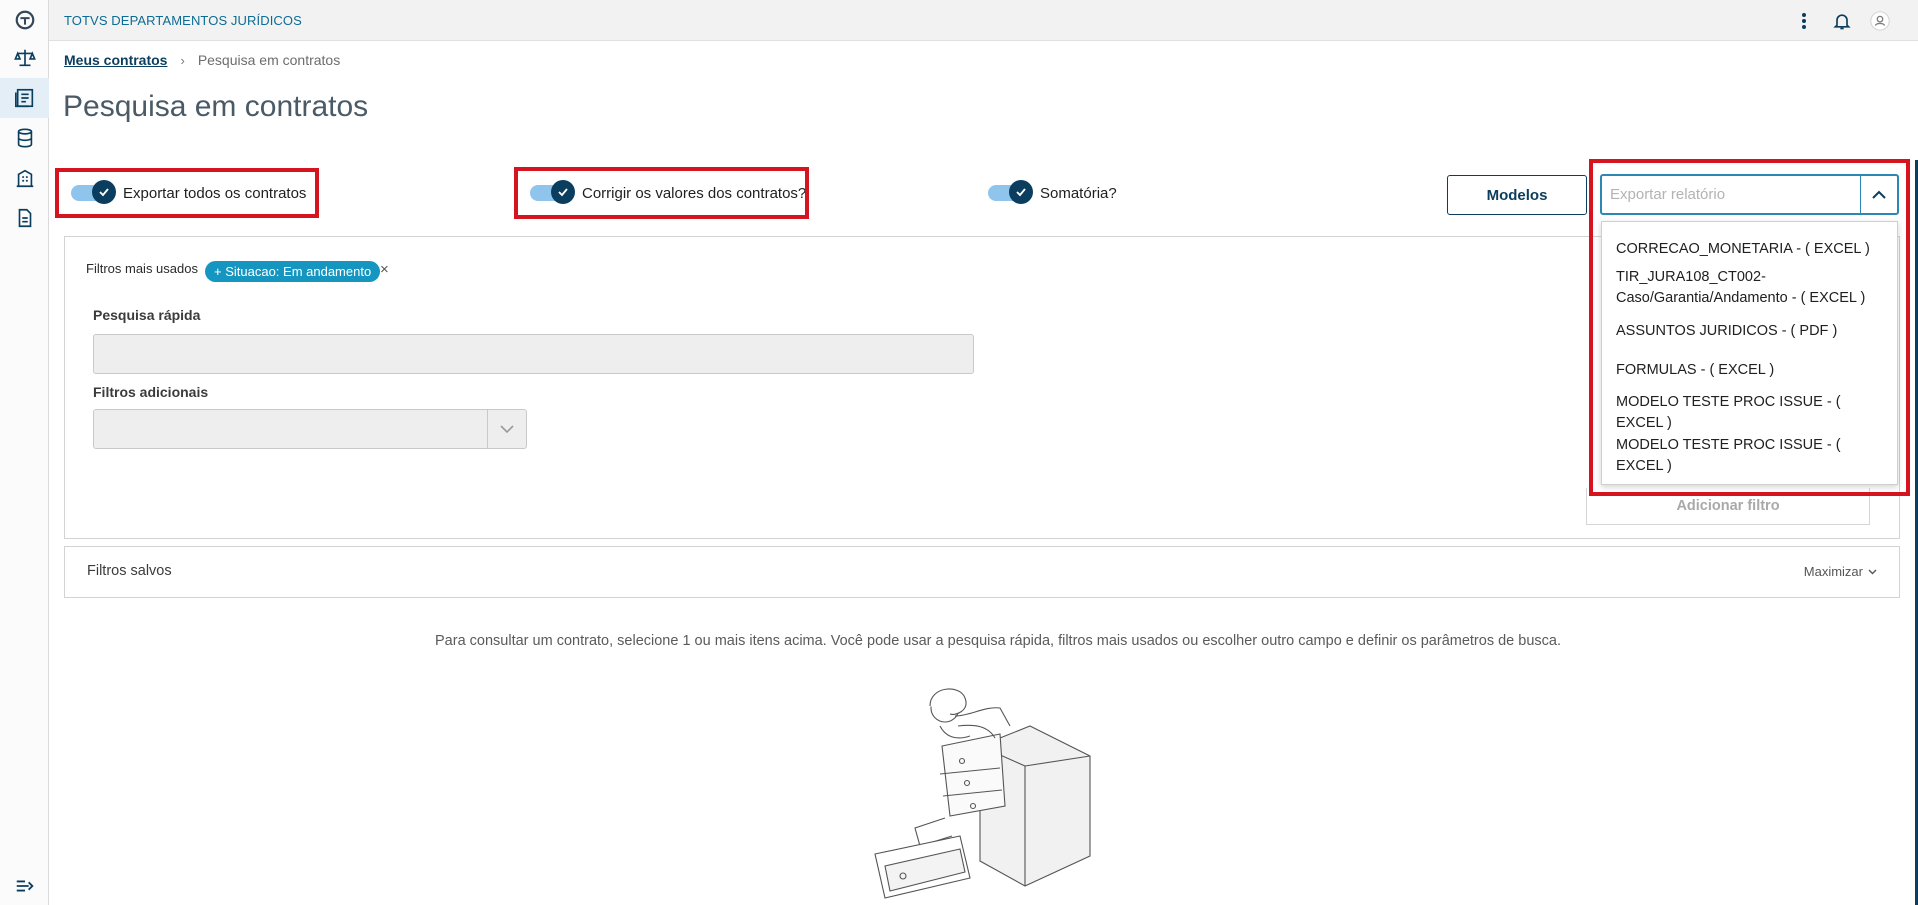  Describe the element at coordinates (1753, 370) in the screenshot. I see `dropdown-option: FORMULAS - ( EXCEL )` at that location.